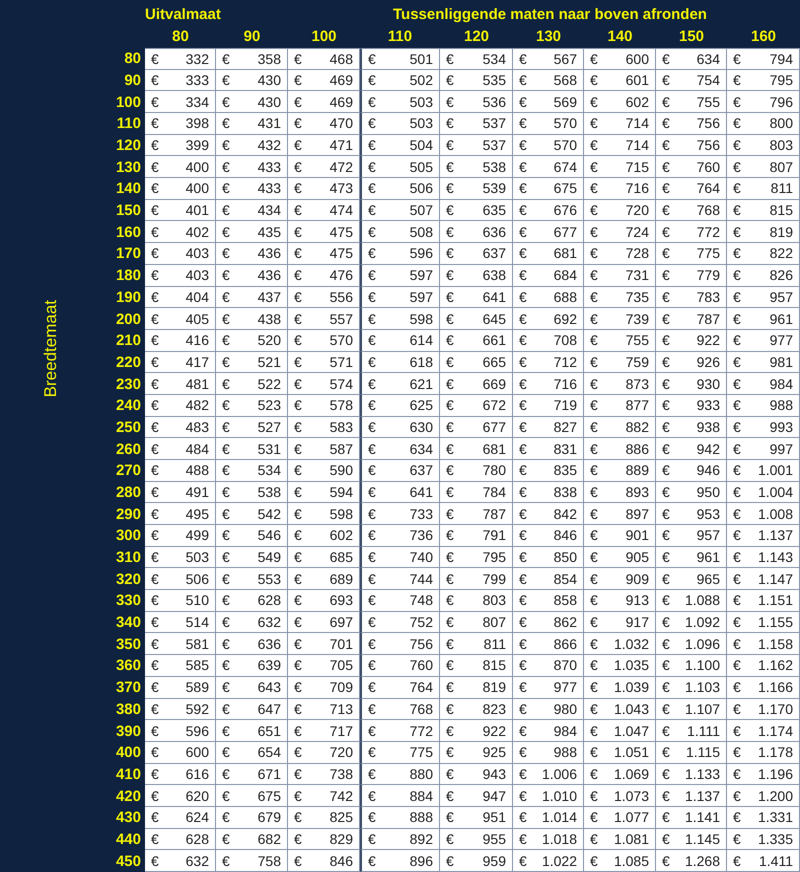 The height and width of the screenshot is (872, 800). I want to click on table-cell: € 638, so click(476, 275).